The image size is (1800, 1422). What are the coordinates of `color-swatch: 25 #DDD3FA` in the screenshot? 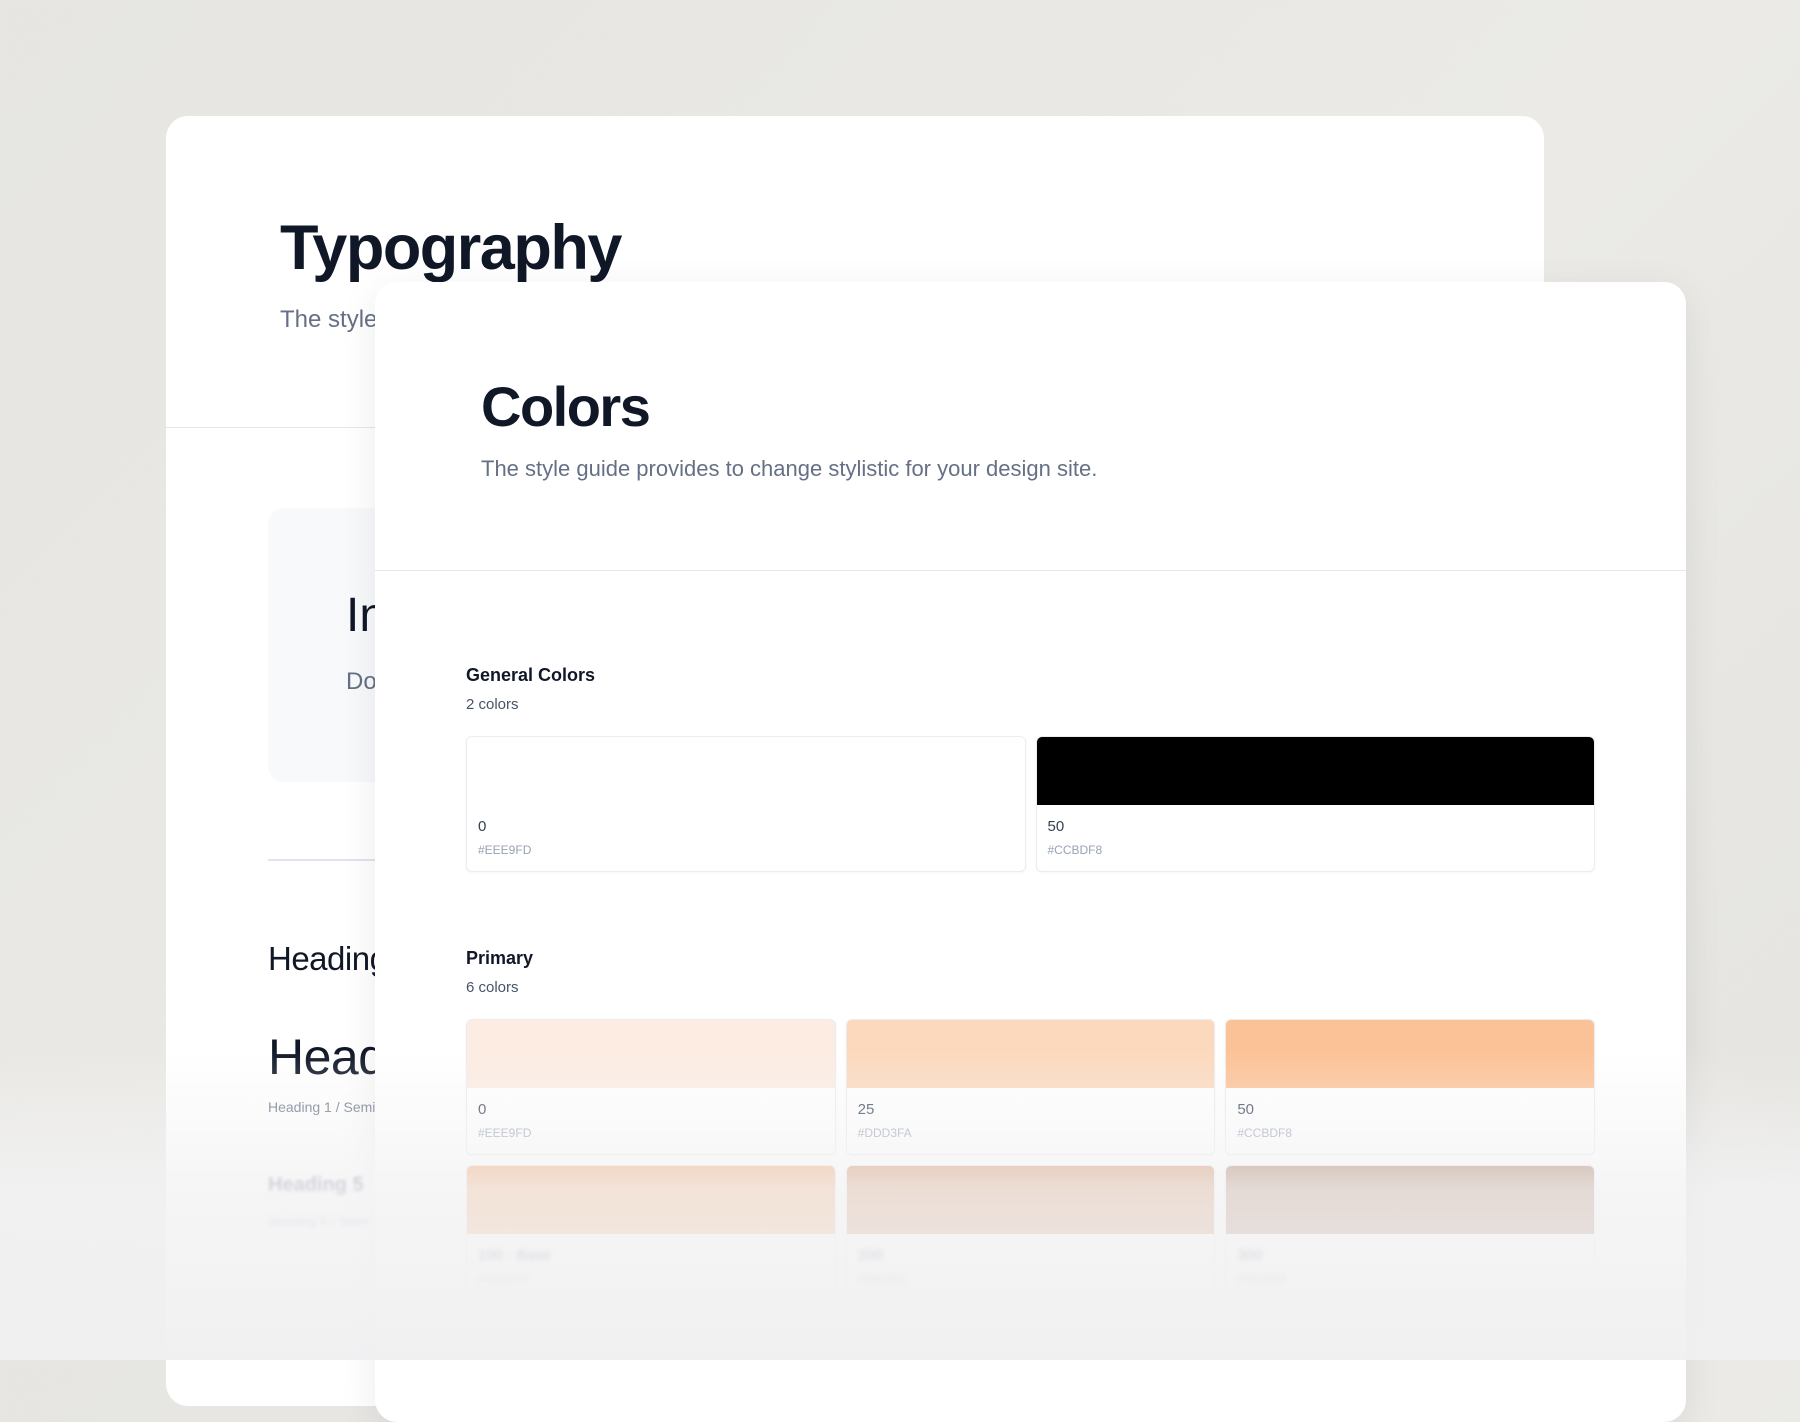 It's located at (1030, 1087).